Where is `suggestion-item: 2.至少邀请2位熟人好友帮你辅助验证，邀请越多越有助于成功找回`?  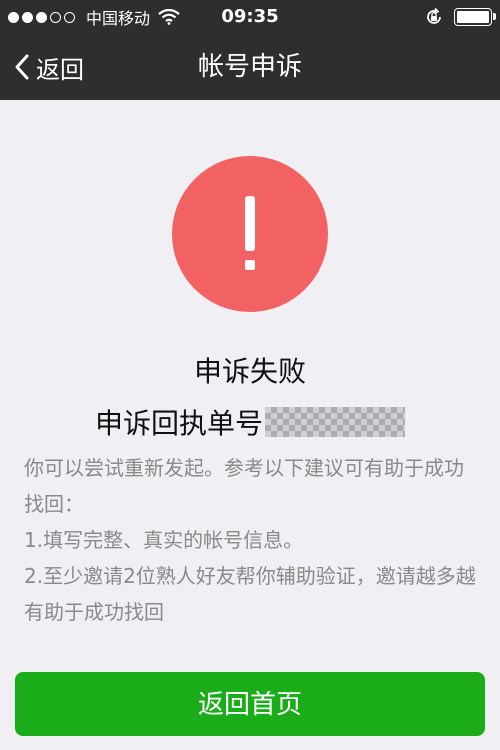
suggestion-item: 2.至少邀请2位熟人好友帮你辅助验证，邀请越多越有助于成功找回 is located at coordinates (250, 594).